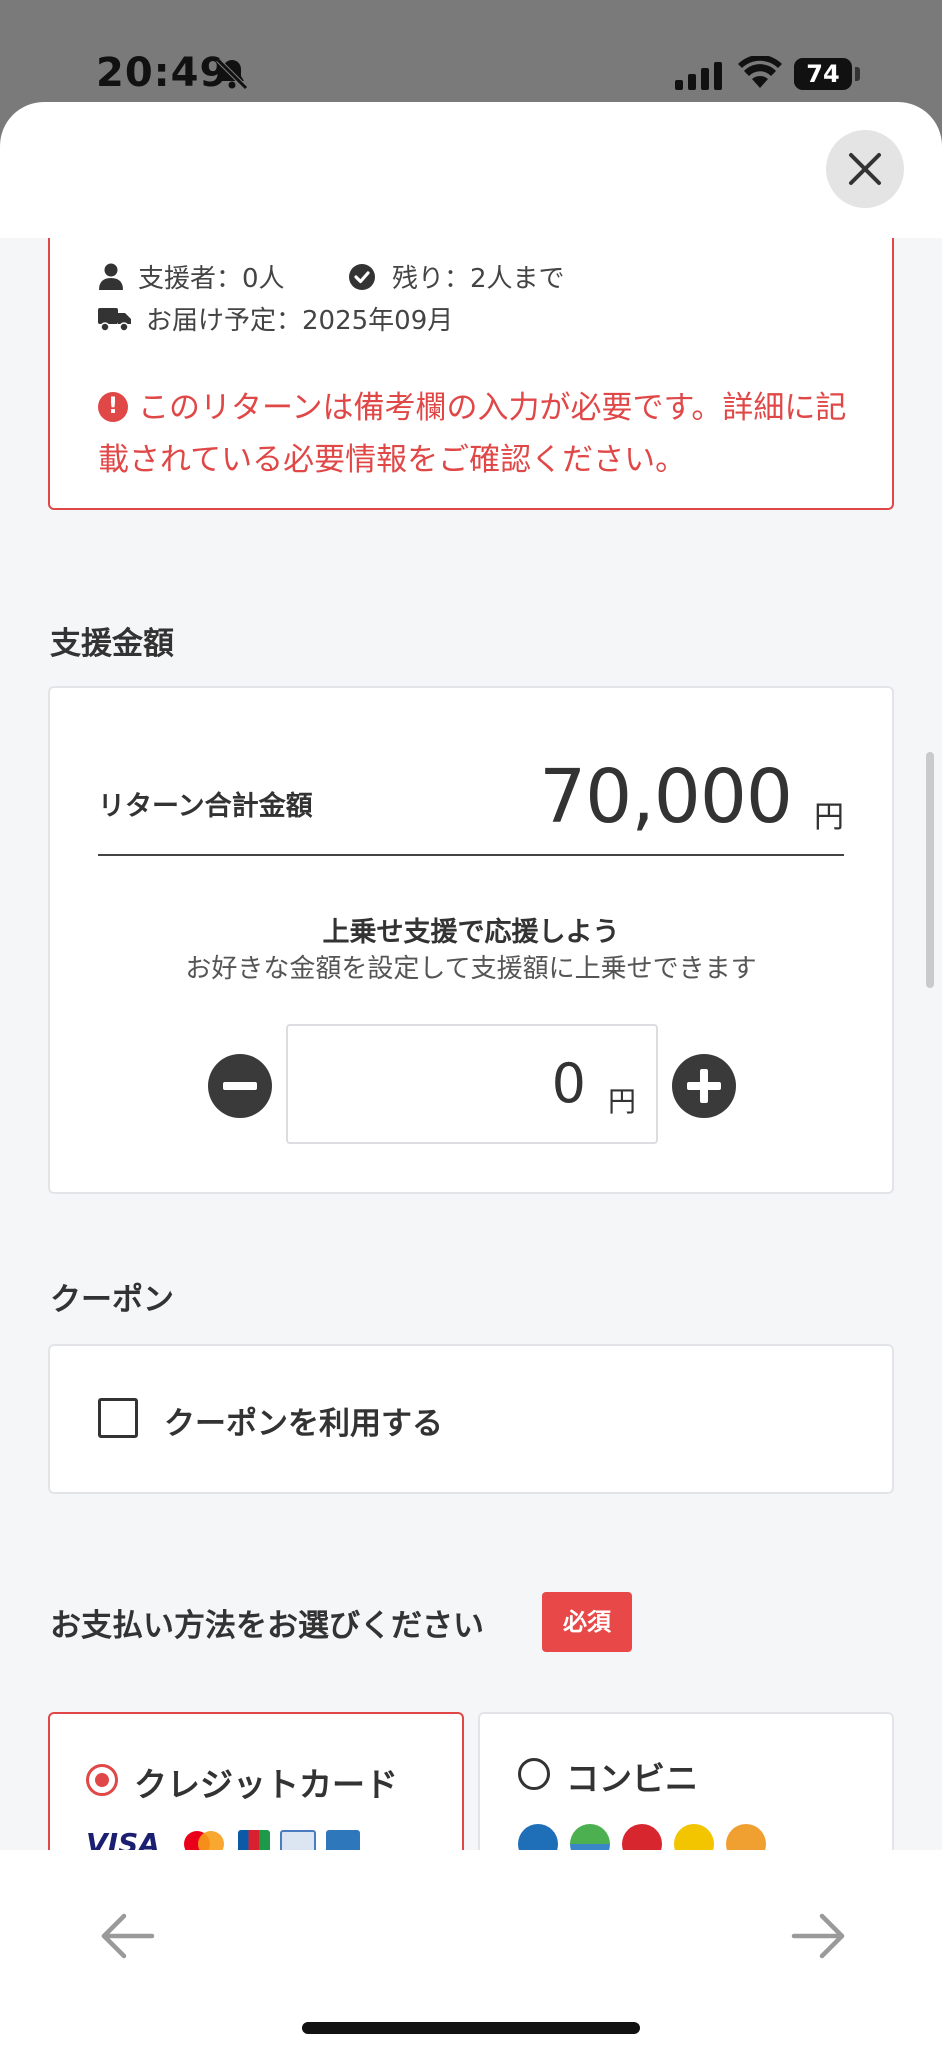 Image resolution: width=942 pixels, height=2048 pixels. Describe the element at coordinates (204, 1840) in the screenshot. I see `mastercard-logo` at that location.